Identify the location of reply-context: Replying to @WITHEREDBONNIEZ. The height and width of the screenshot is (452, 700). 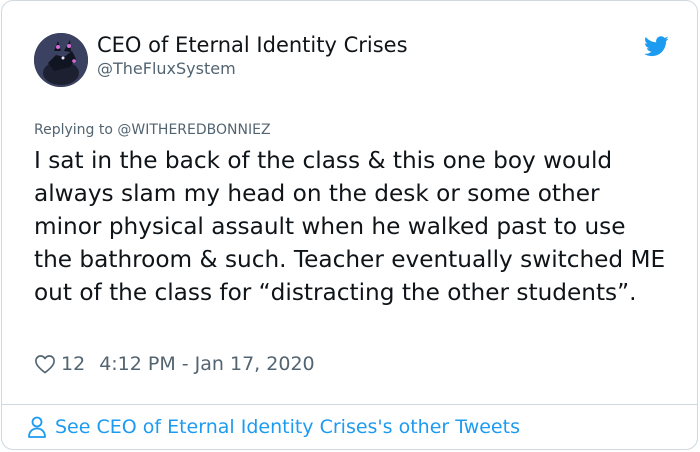
(152, 130).